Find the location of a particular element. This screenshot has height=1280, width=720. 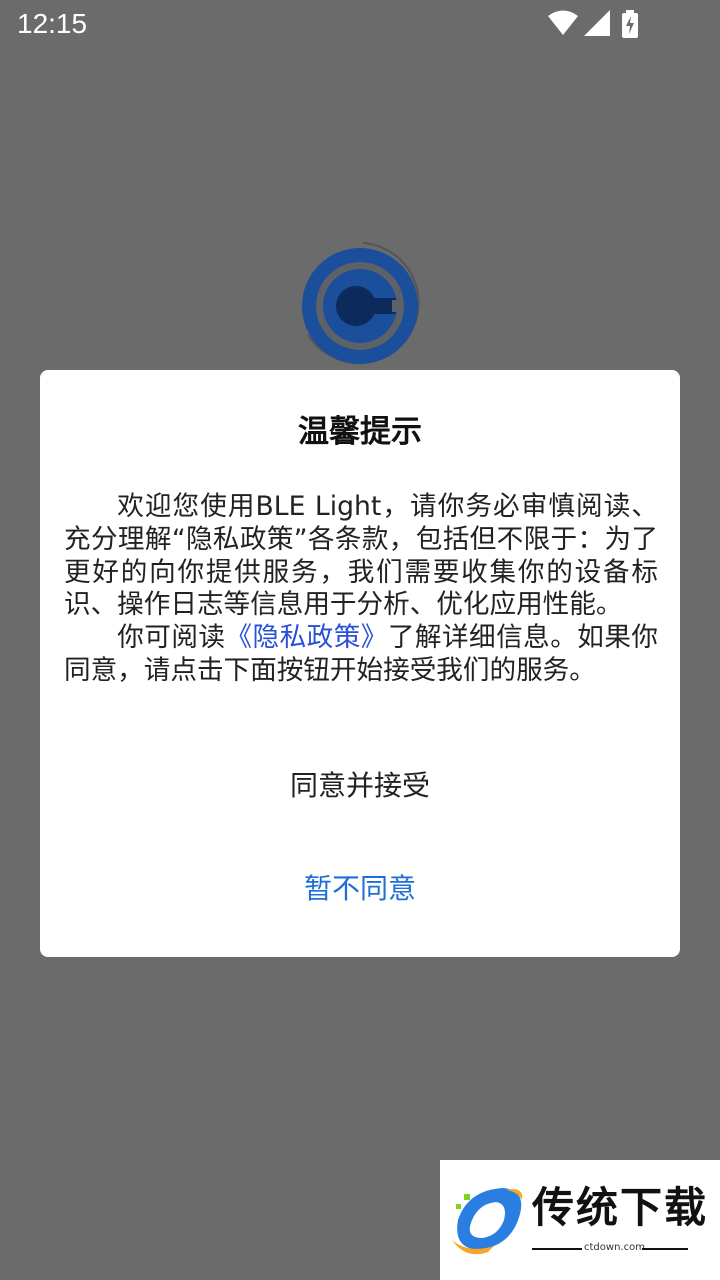

dialog-title: 温馨提示 is located at coordinates (360, 432).